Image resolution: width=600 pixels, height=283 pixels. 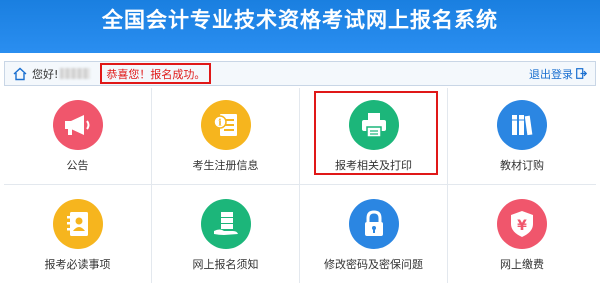 What do you see at coordinates (522, 165) in the screenshot?
I see `tile-label: 教材订购` at bounding box center [522, 165].